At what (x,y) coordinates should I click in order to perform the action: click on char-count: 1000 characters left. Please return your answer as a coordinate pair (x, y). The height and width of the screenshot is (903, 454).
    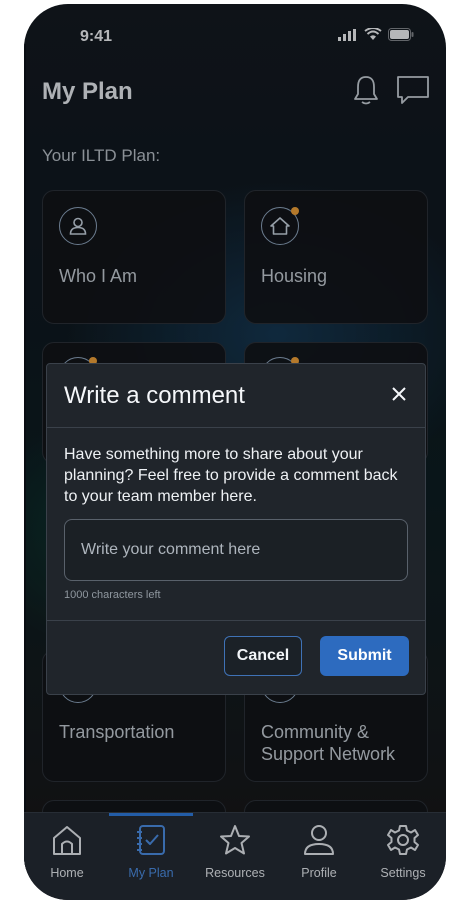
    Looking at the image, I should click on (112, 595).